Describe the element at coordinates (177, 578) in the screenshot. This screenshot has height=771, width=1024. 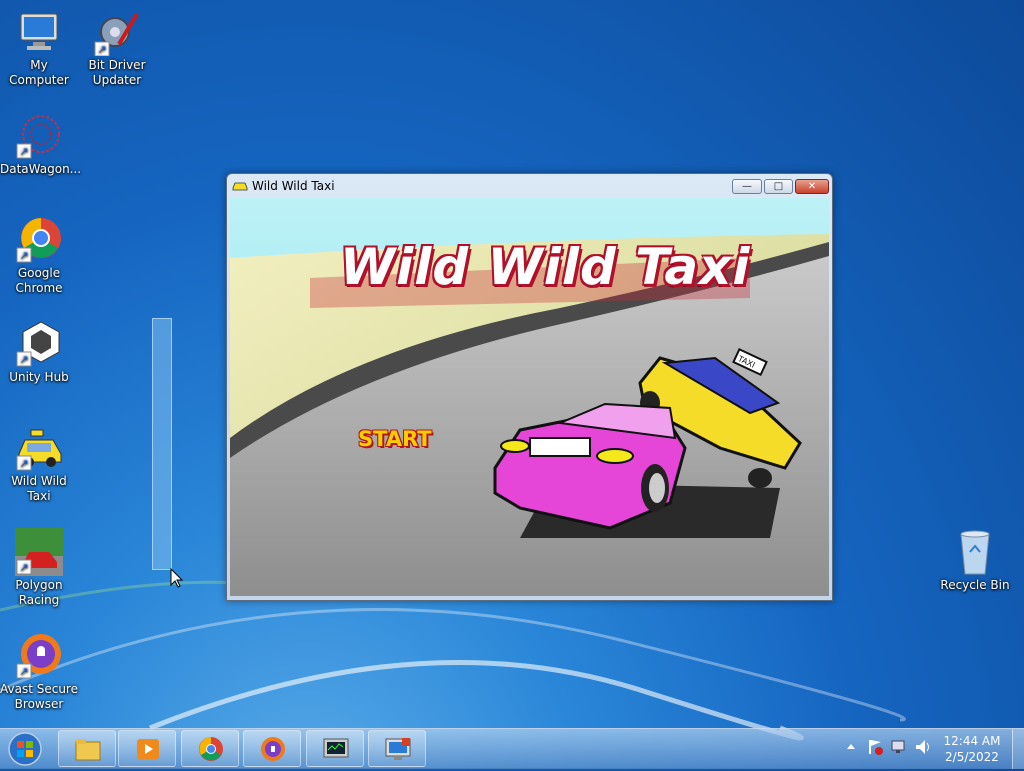
I see `mouse-cursor-icon` at that location.